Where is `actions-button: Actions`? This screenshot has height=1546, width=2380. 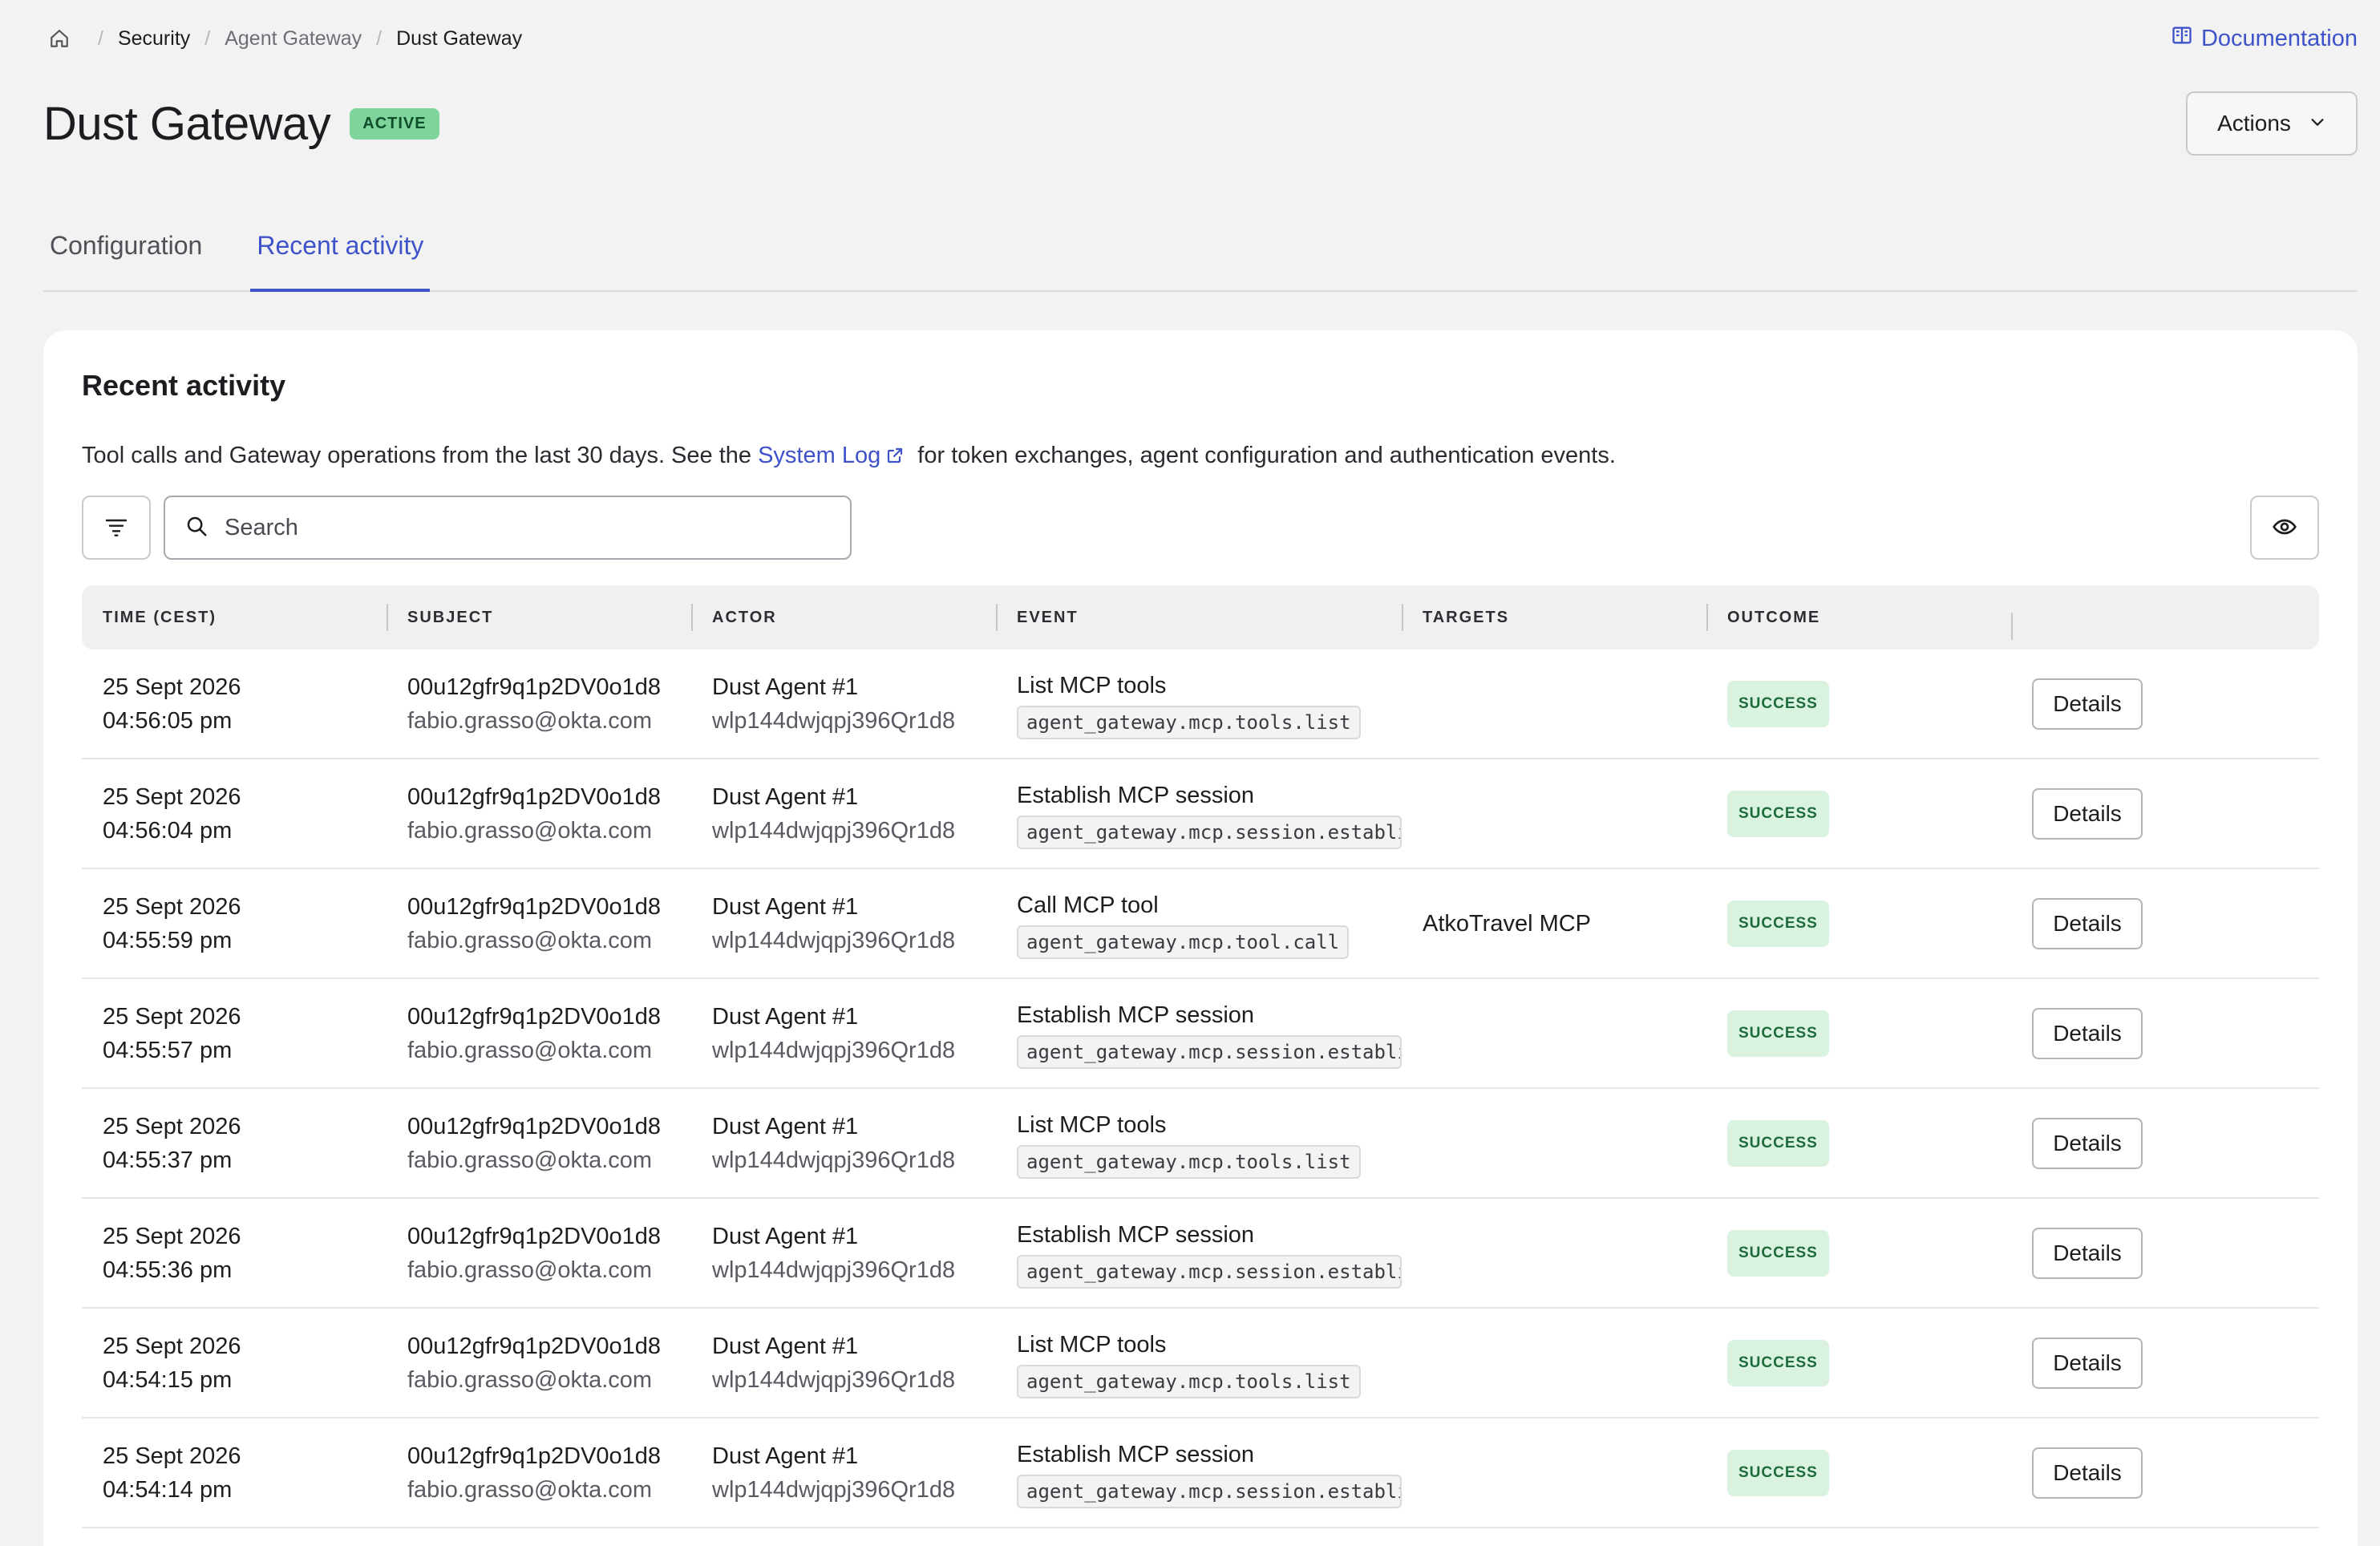 actions-button: Actions is located at coordinates (2272, 123).